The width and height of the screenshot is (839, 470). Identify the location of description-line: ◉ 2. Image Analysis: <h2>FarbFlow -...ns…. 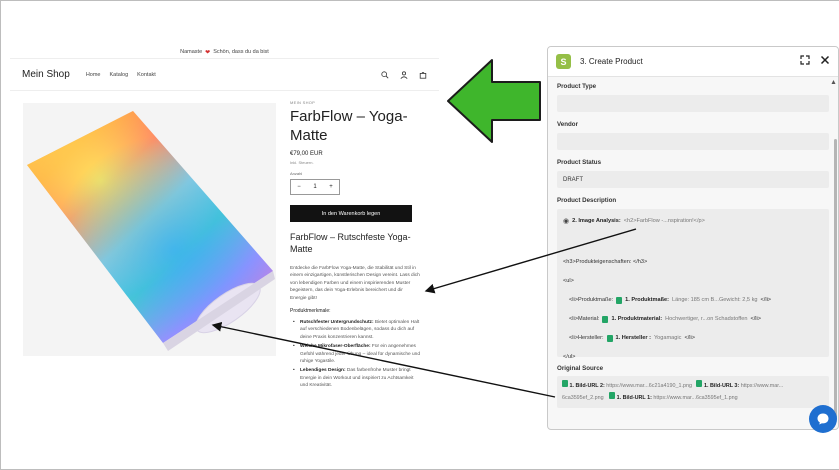
(693, 221).